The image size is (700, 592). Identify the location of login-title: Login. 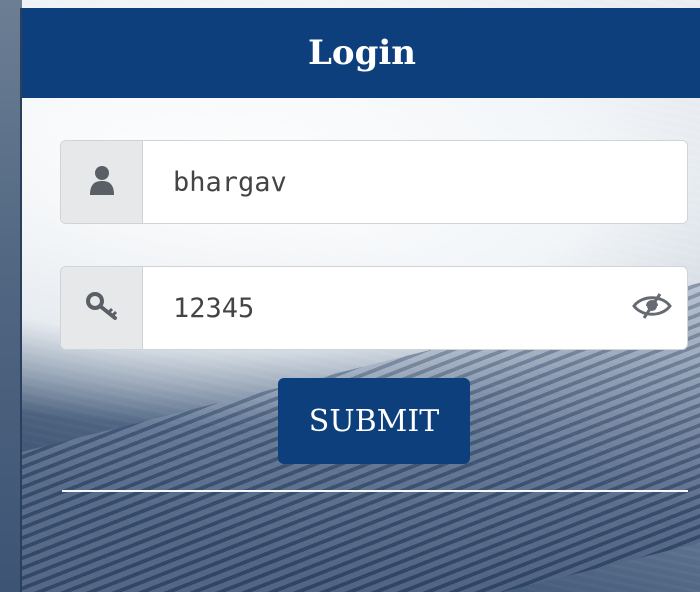
(362, 53).